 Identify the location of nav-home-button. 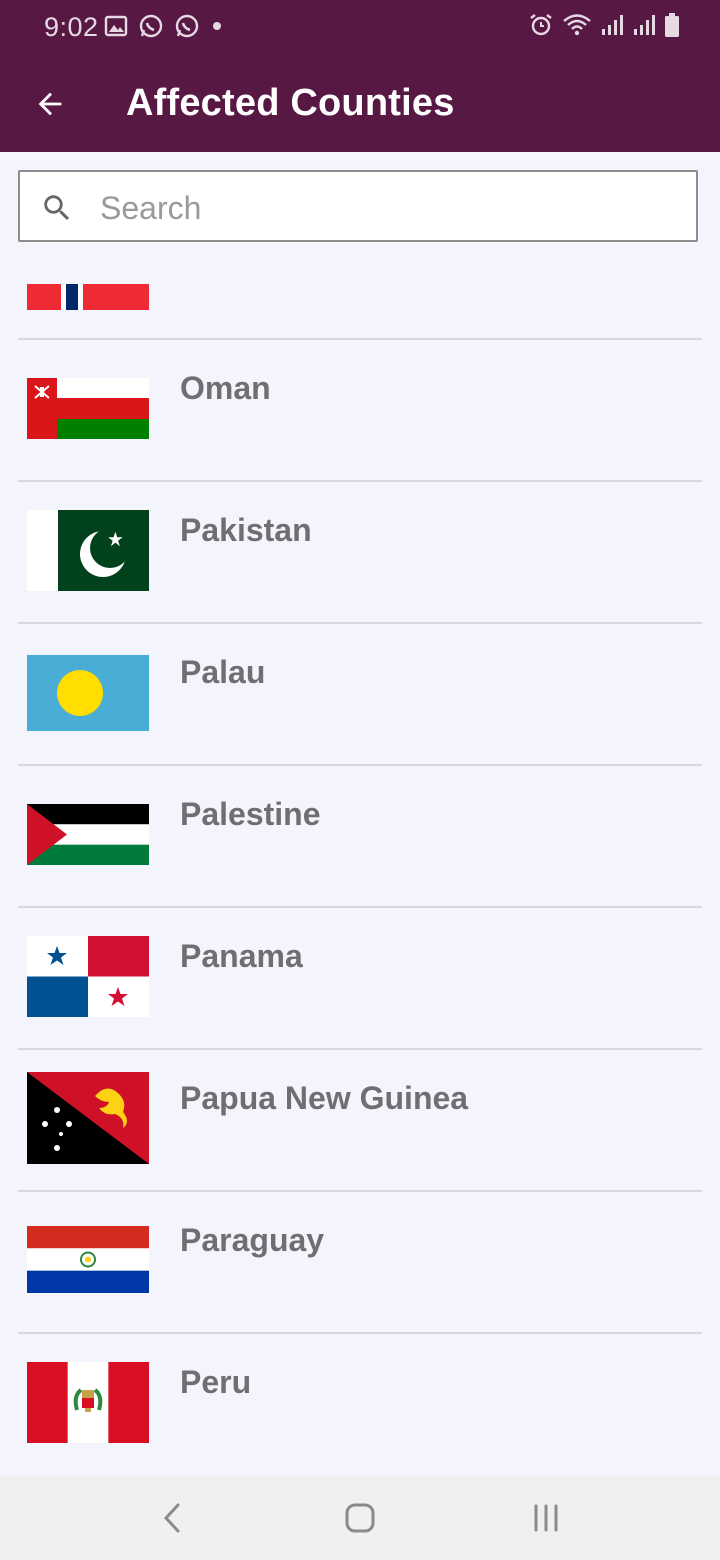
(360, 1518).